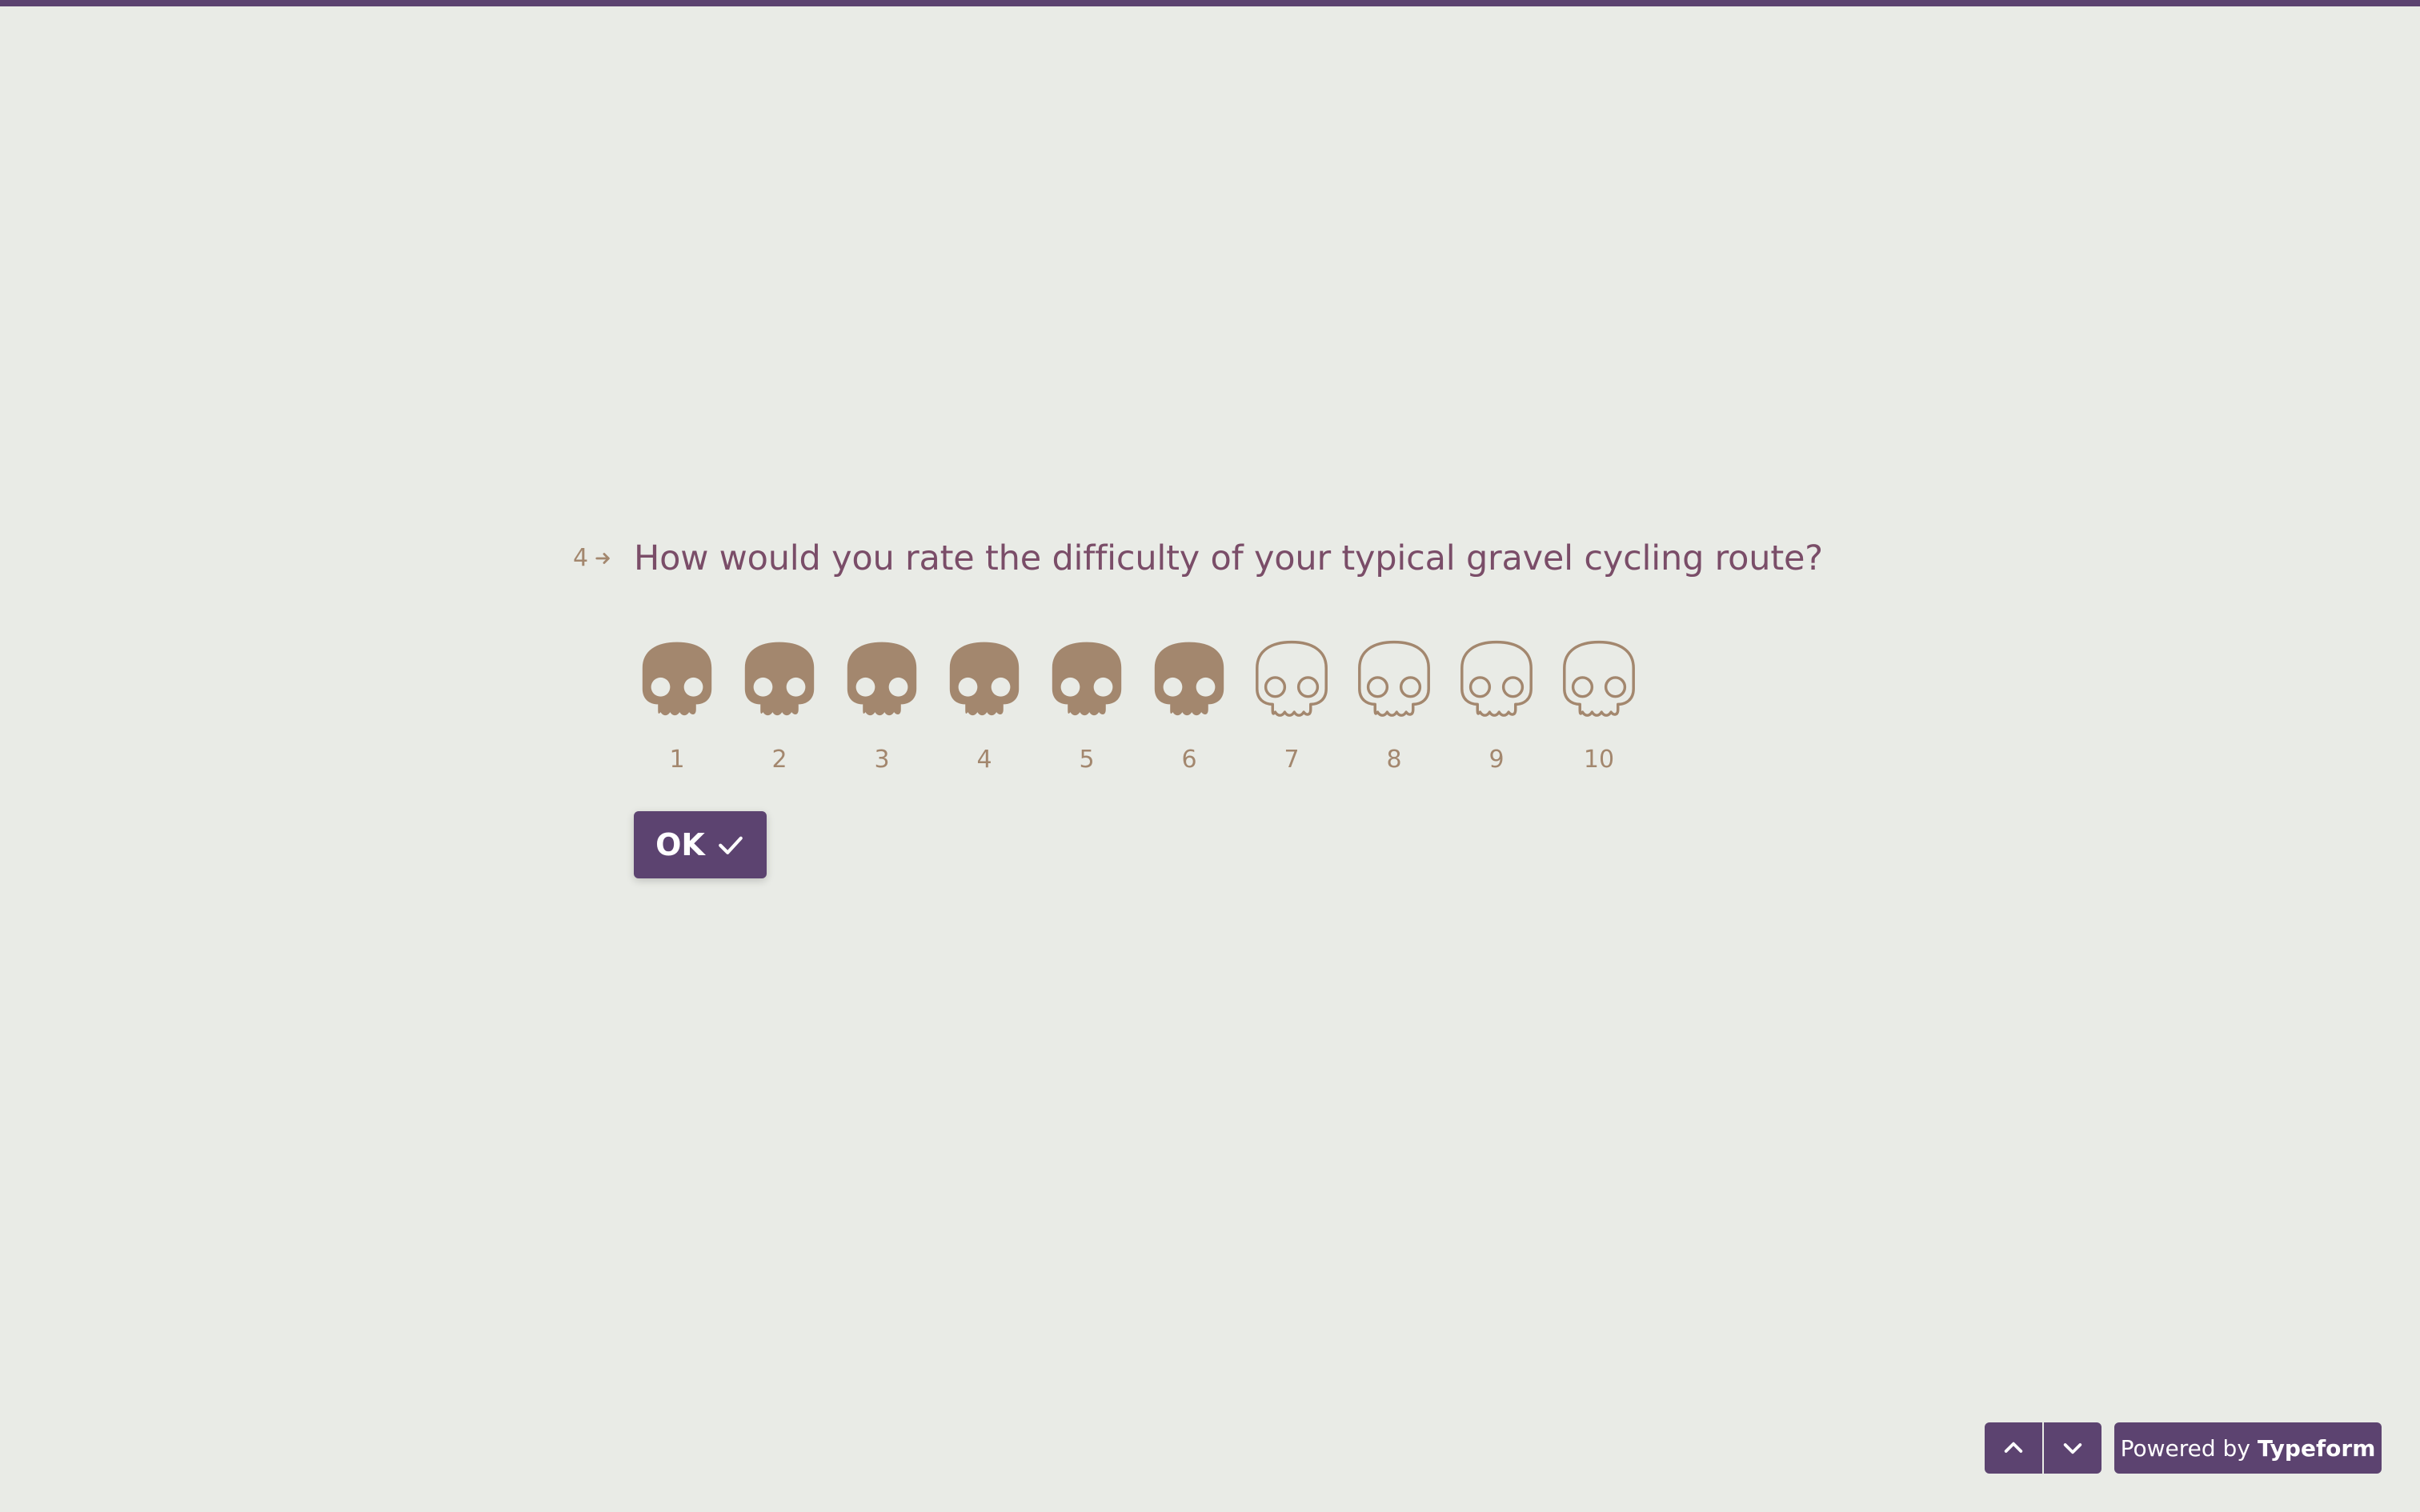 The width and height of the screenshot is (2420, 1512). I want to click on navigation-controls, so click(2043, 1448).